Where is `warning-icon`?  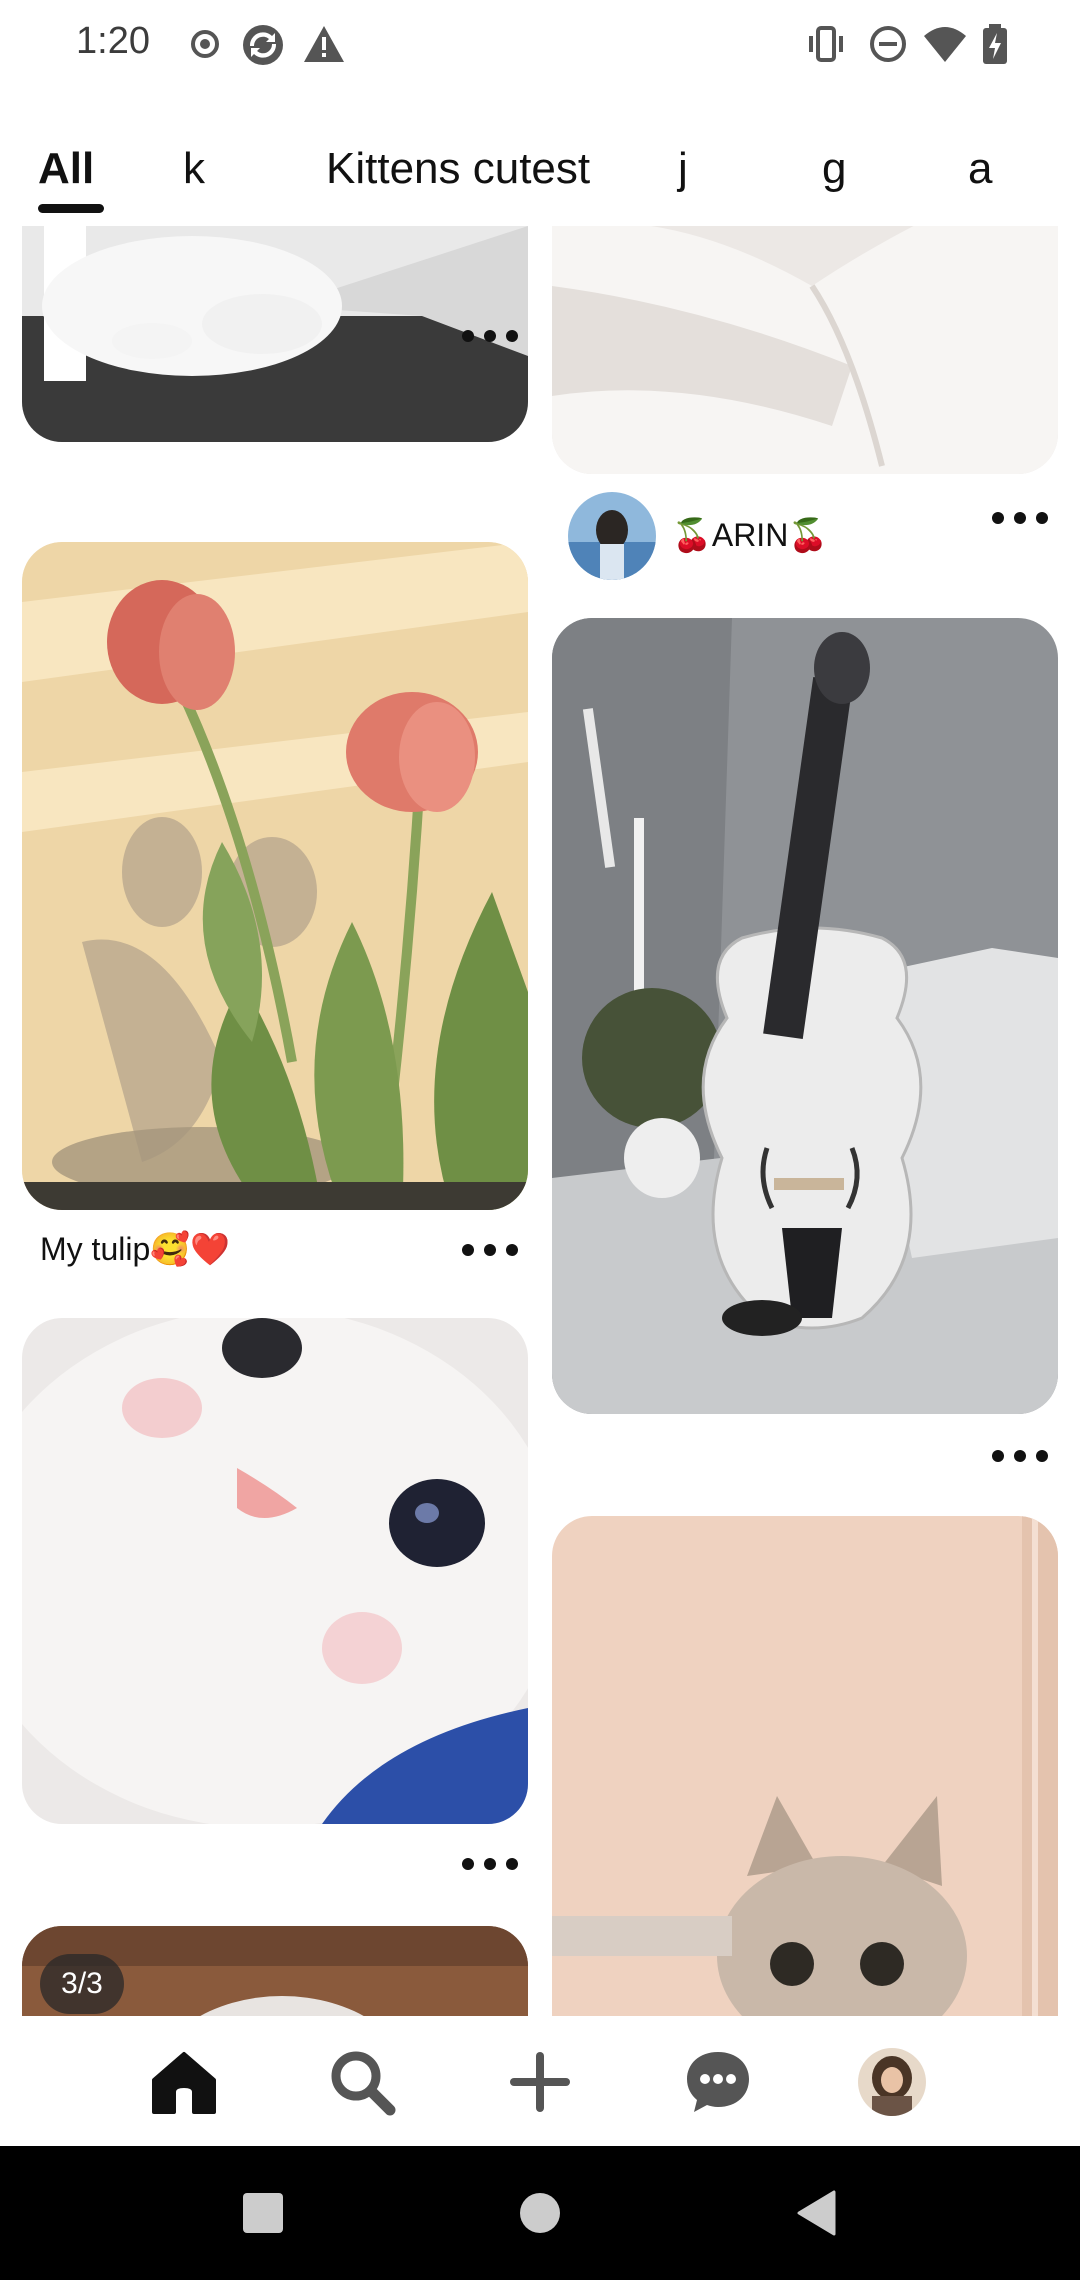
warning-icon is located at coordinates (324, 44).